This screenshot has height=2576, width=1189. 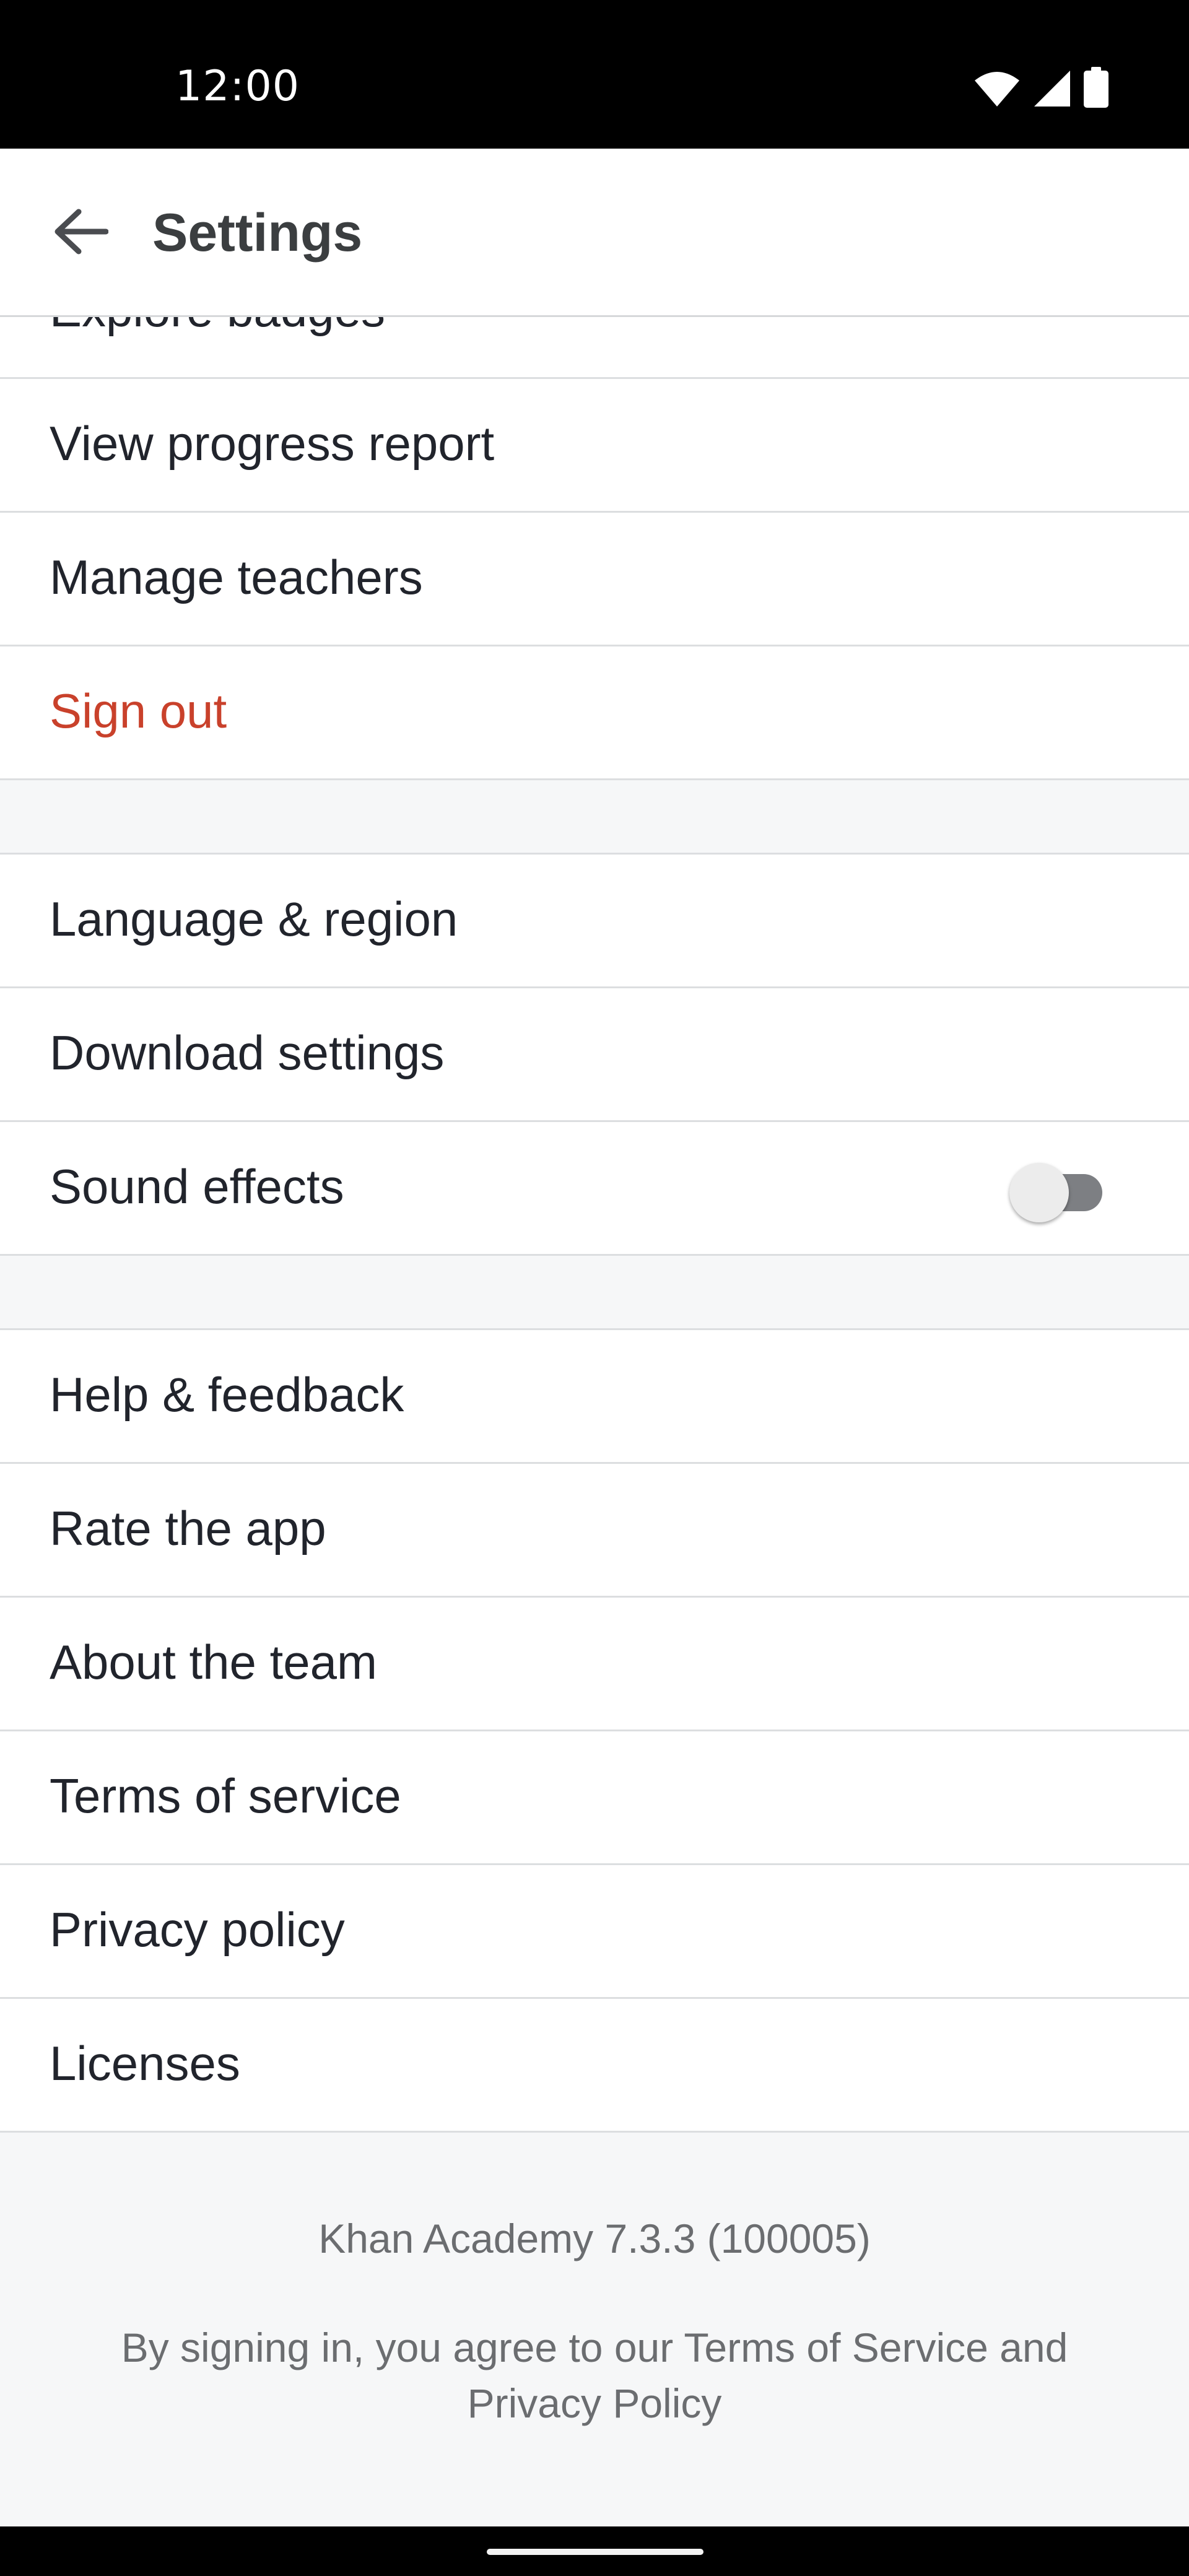 I want to click on wifi-icon, so click(x=997, y=89).